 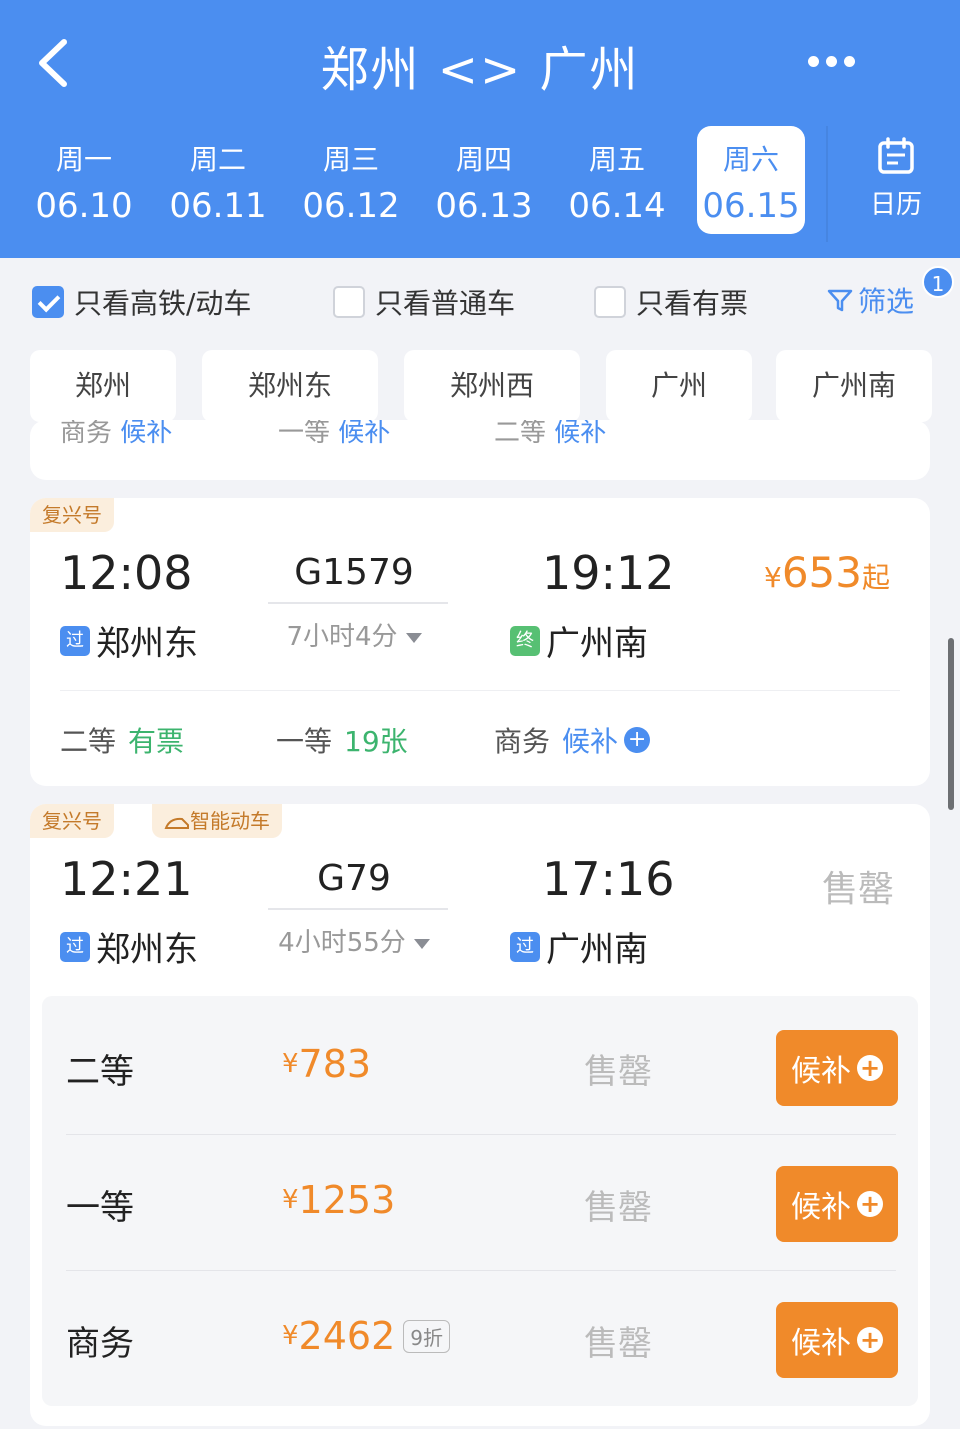 I want to click on seat-price: ¥1253, so click(x=339, y=1200).